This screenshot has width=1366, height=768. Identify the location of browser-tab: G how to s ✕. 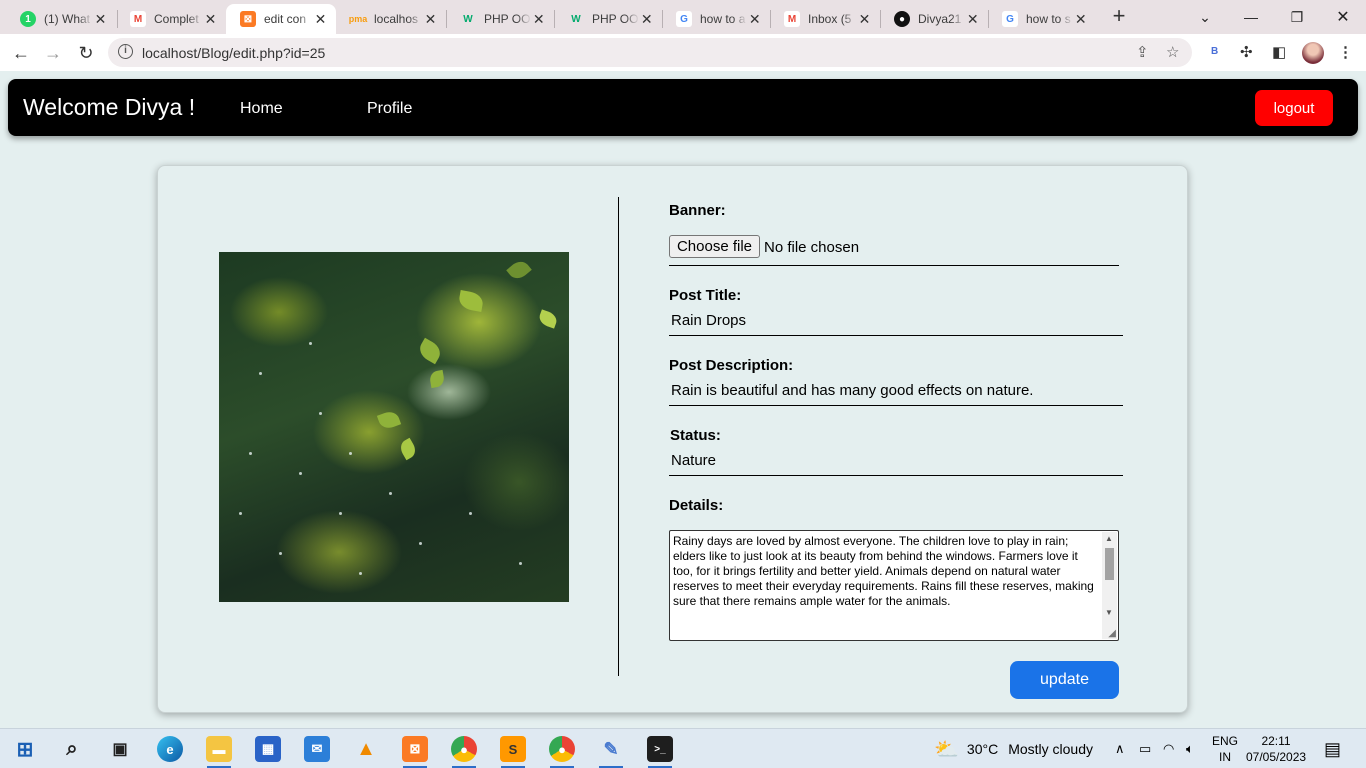
(1042, 19).